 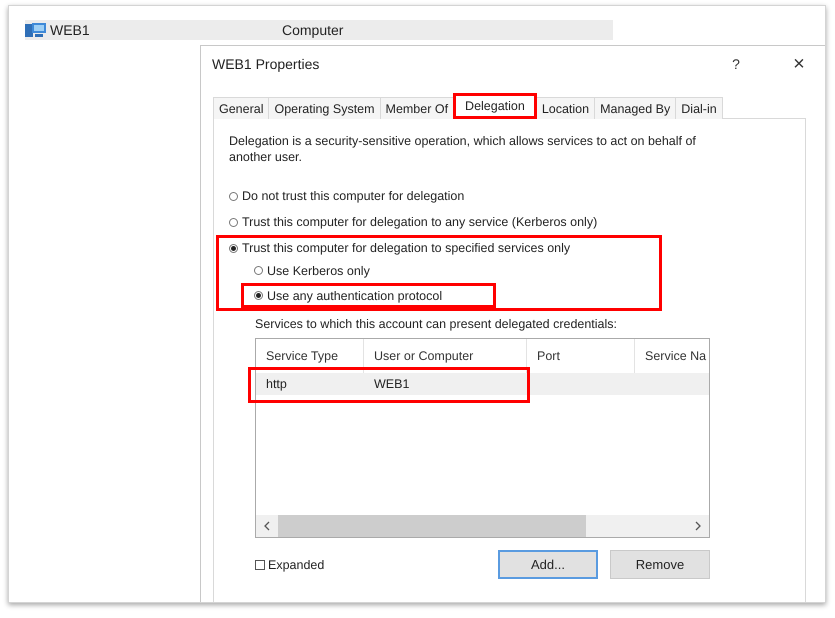 What do you see at coordinates (420, 222) in the screenshot?
I see `option-label: Trust this computer for delegation to any service (Kerberos only)` at bounding box center [420, 222].